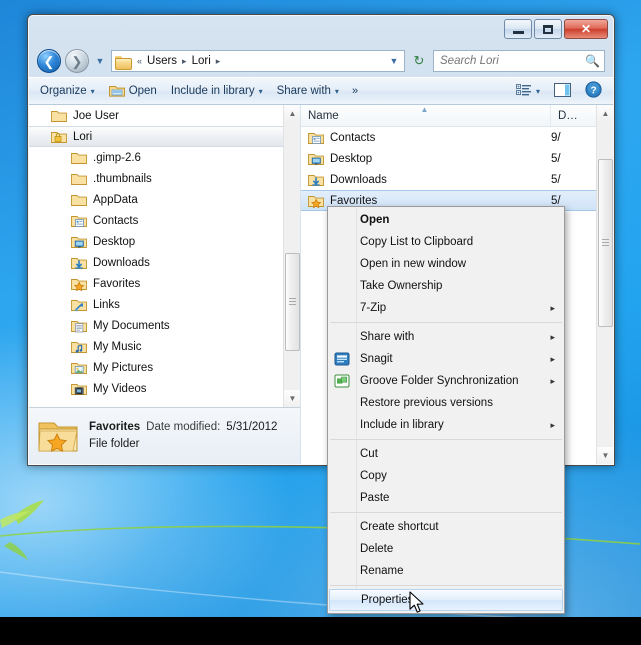 This screenshot has height=645, width=641. Describe the element at coordinates (446, 220) in the screenshot. I see `context-menu-item-open: Open` at that location.